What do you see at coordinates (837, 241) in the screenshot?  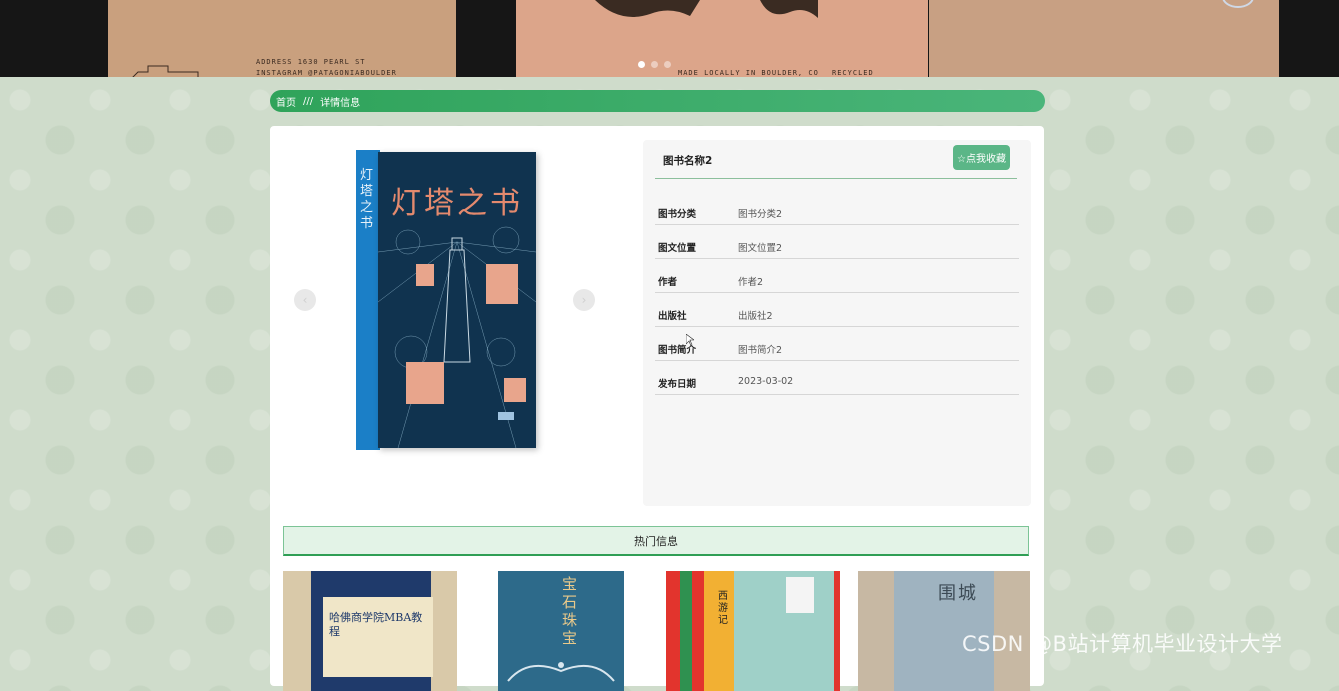 I see `info-row: 图文位置 图文位置2` at bounding box center [837, 241].